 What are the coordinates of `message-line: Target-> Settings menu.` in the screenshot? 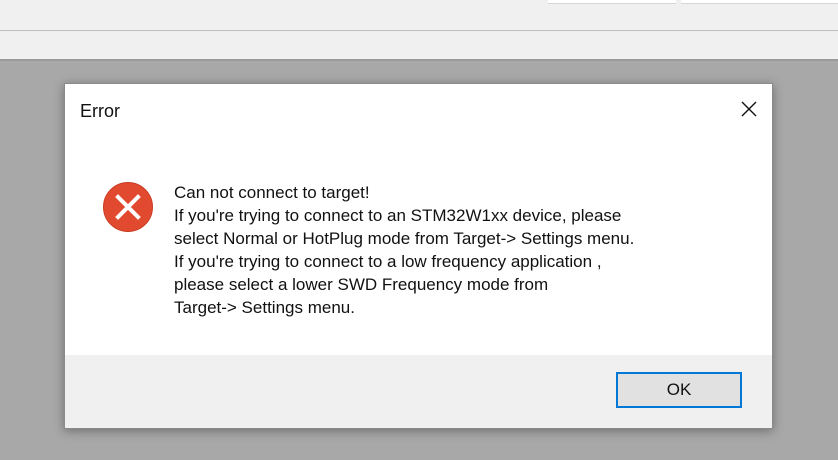 It's located at (264, 307).